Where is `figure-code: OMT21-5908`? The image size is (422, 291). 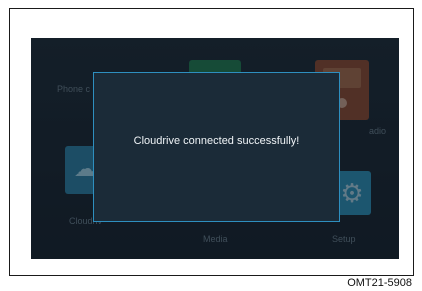
figure-code: OMT21-5908 is located at coordinates (379, 283).